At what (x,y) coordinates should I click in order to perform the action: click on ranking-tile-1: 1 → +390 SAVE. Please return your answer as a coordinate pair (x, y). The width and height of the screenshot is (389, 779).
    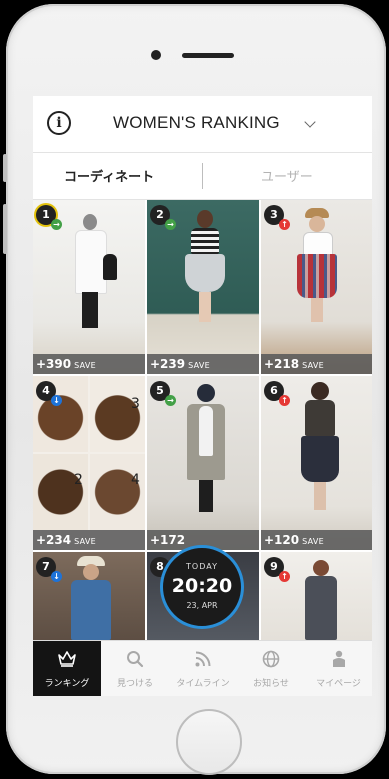
    Looking at the image, I should click on (89, 287).